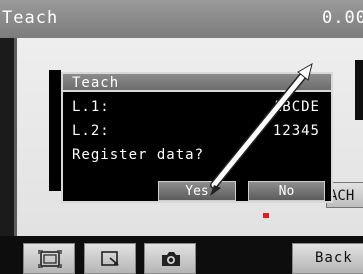 The image size is (363, 274). What do you see at coordinates (296, 131) in the screenshot?
I see `row-value-l2: 12345` at bounding box center [296, 131].